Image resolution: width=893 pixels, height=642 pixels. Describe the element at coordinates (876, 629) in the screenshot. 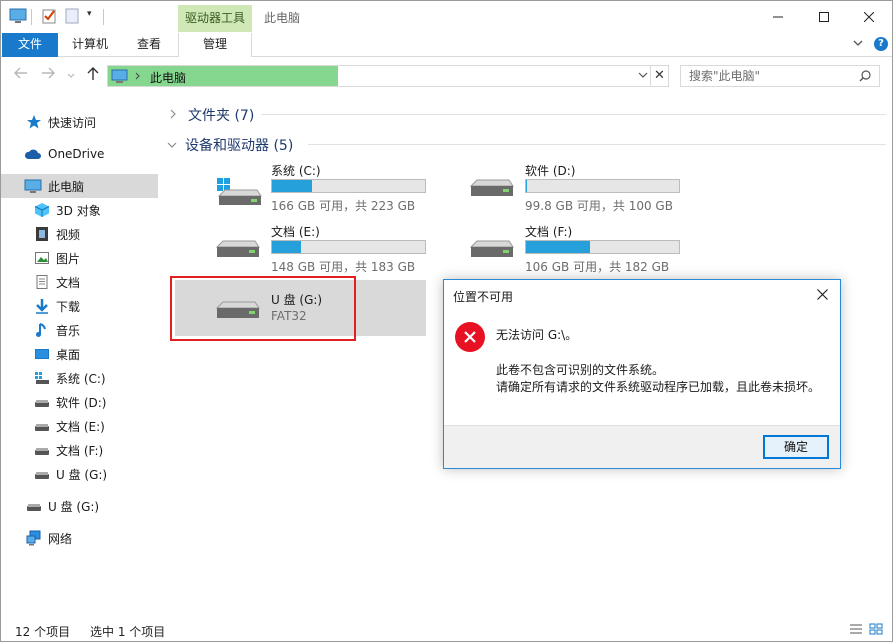

I see `large-icons-view-icon` at that location.